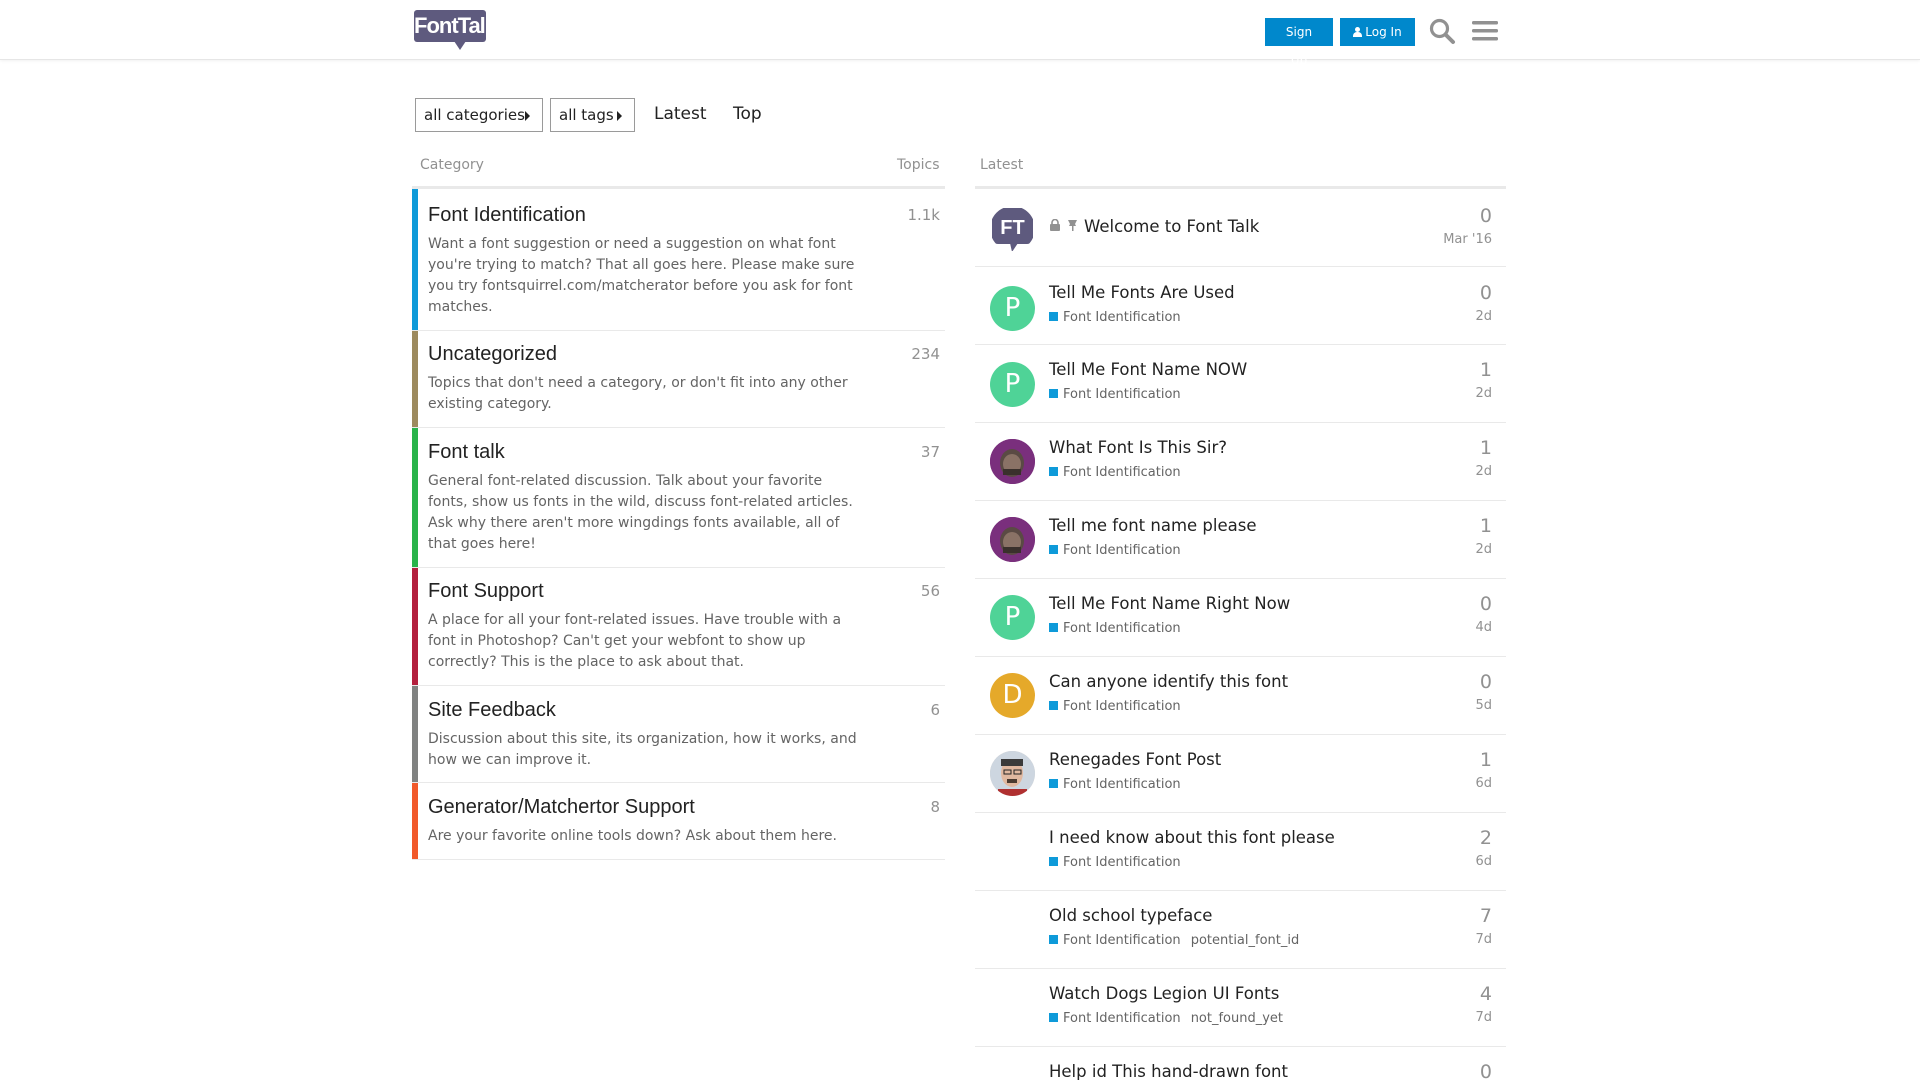 This screenshot has height=1080, width=1920. I want to click on sign-up-button: Sign Up, so click(1299, 42).